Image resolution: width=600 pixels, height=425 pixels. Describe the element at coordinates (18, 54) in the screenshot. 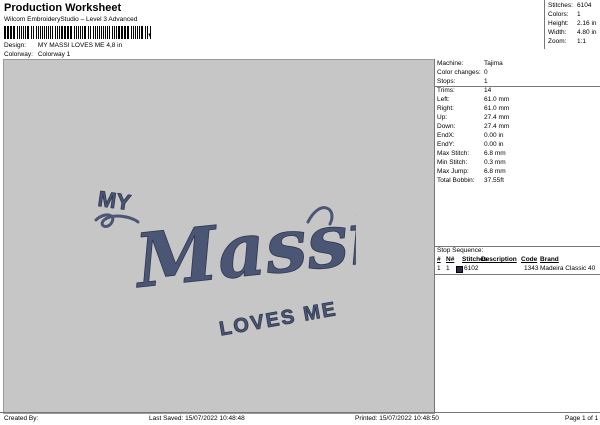

I see `colorway-label: Colorway:` at that location.